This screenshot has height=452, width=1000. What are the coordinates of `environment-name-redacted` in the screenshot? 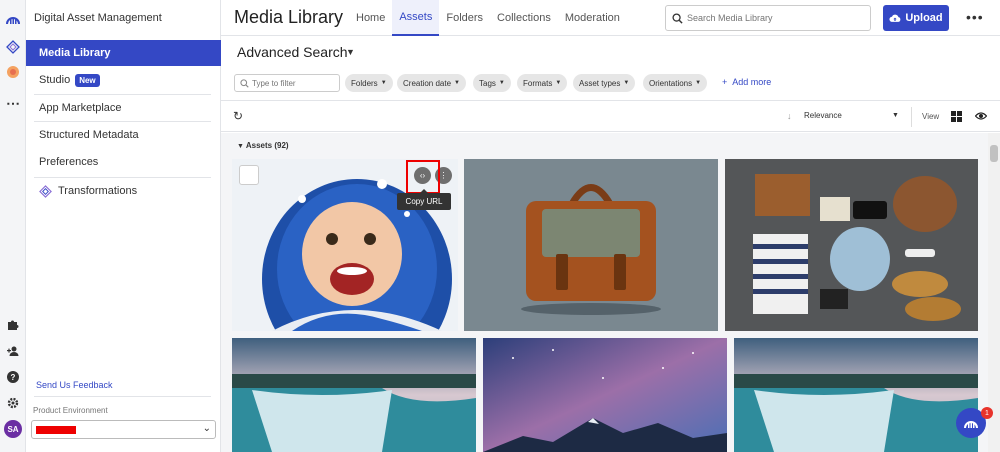 It's located at (56, 430).